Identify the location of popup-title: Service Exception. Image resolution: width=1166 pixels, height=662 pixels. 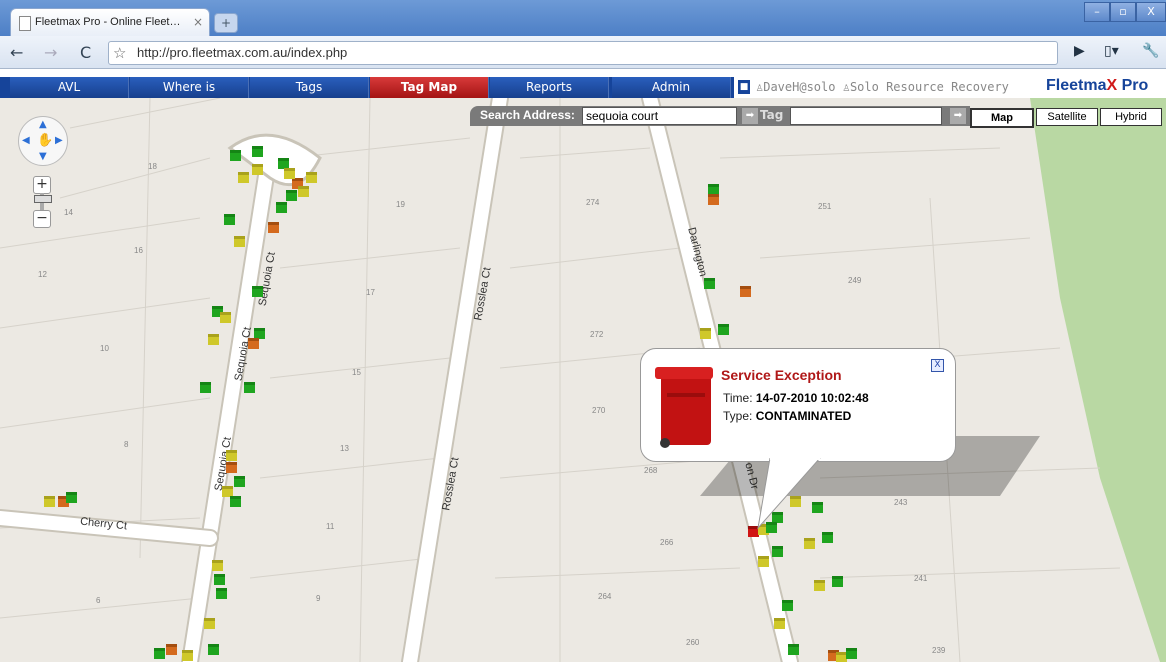
(781, 375).